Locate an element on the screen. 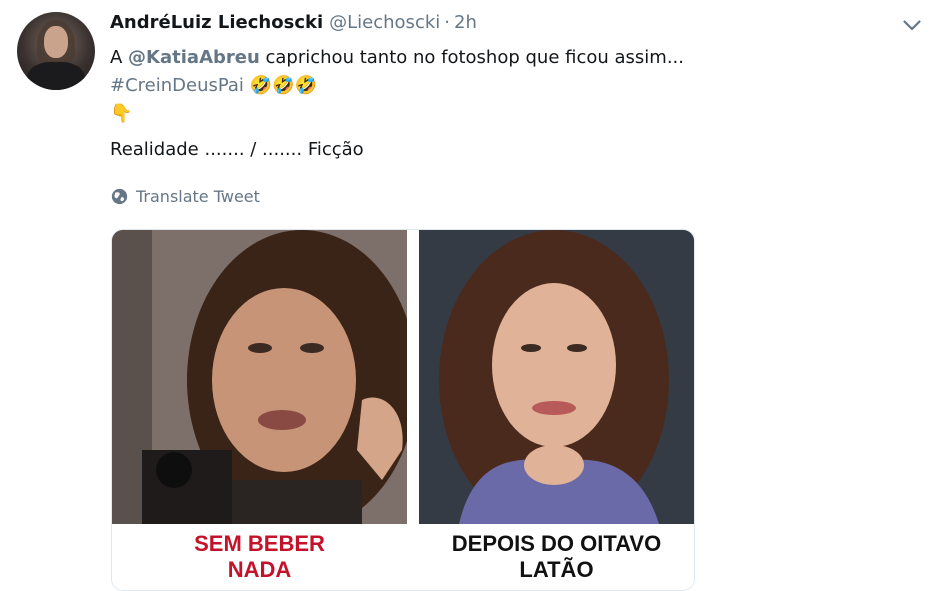 The width and height of the screenshot is (940, 591). pointing-down-emoji: 👇 is located at coordinates (121, 113).